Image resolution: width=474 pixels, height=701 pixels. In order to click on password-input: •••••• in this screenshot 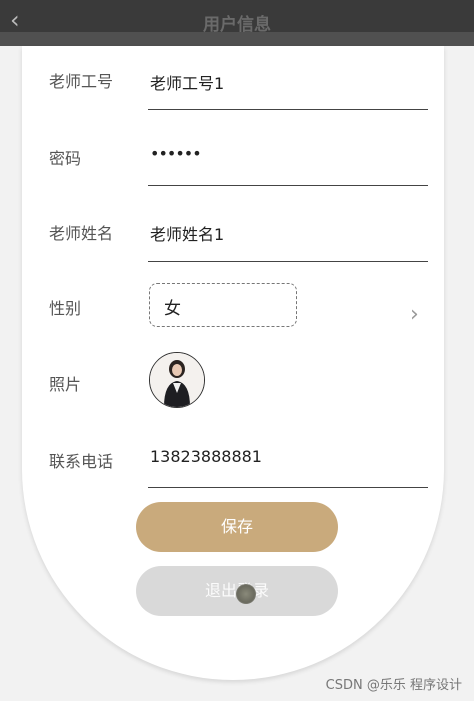, I will do `click(176, 153)`.